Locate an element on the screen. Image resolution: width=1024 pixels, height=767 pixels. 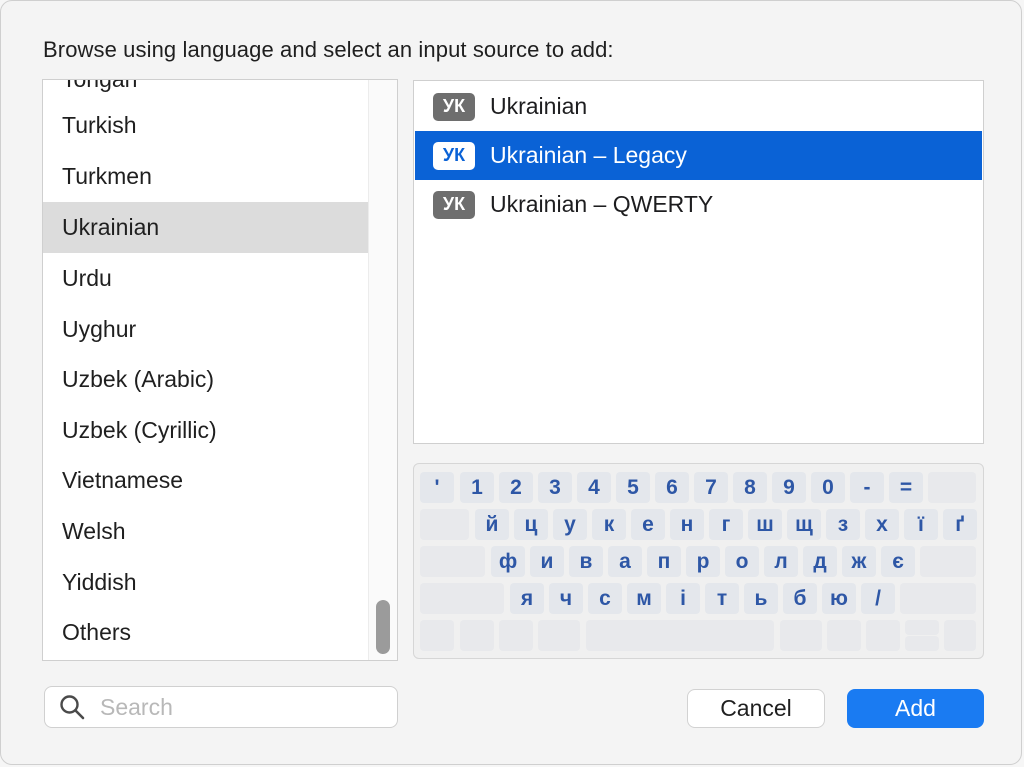
key-tab is located at coordinates (444, 524).